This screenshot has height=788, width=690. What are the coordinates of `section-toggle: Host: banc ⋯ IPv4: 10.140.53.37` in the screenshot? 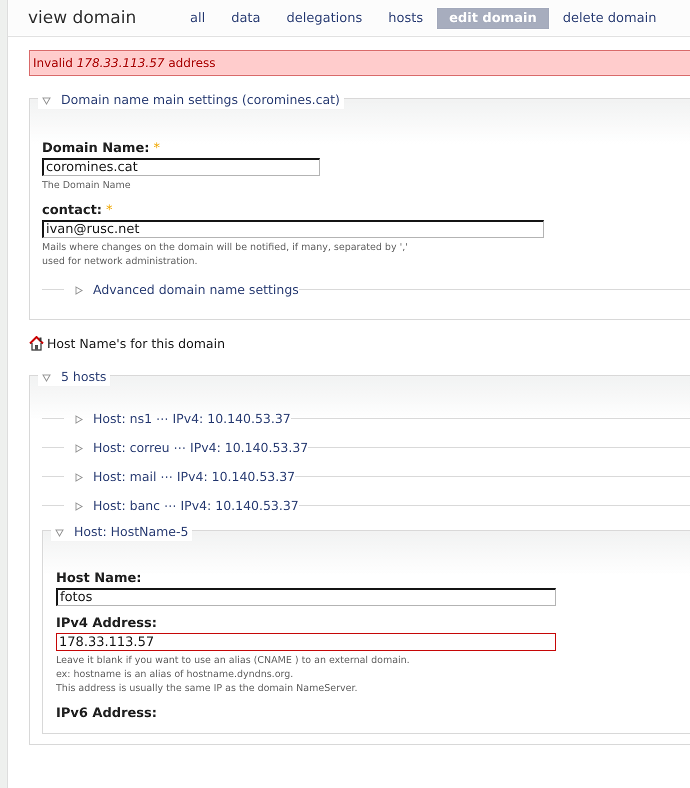 It's located at (196, 505).